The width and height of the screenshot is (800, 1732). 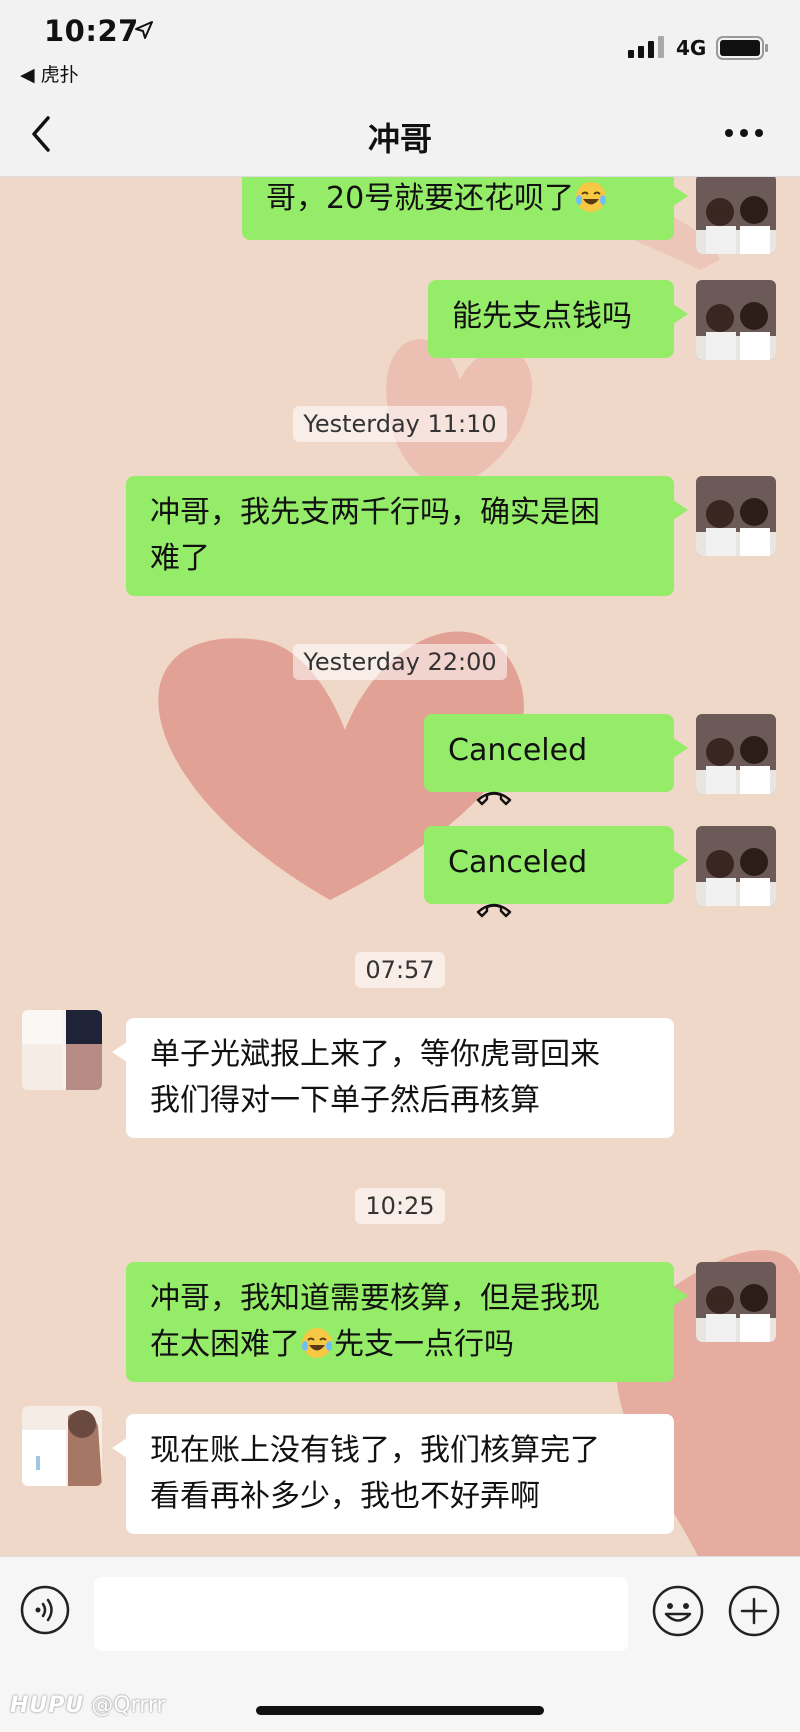 What do you see at coordinates (400, 1710) in the screenshot?
I see `home-indicator` at bounding box center [400, 1710].